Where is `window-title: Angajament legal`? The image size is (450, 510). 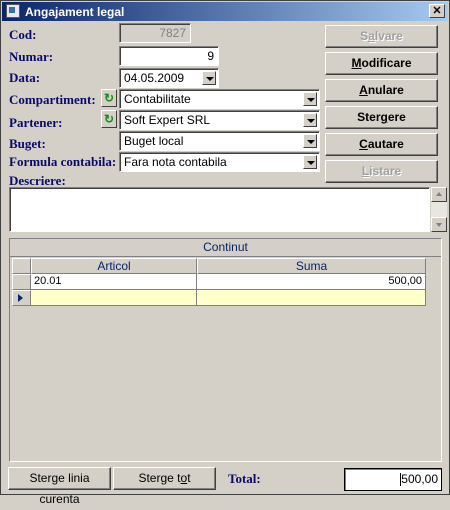 window-title: Angajament legal is located at coordinates (75, 12).